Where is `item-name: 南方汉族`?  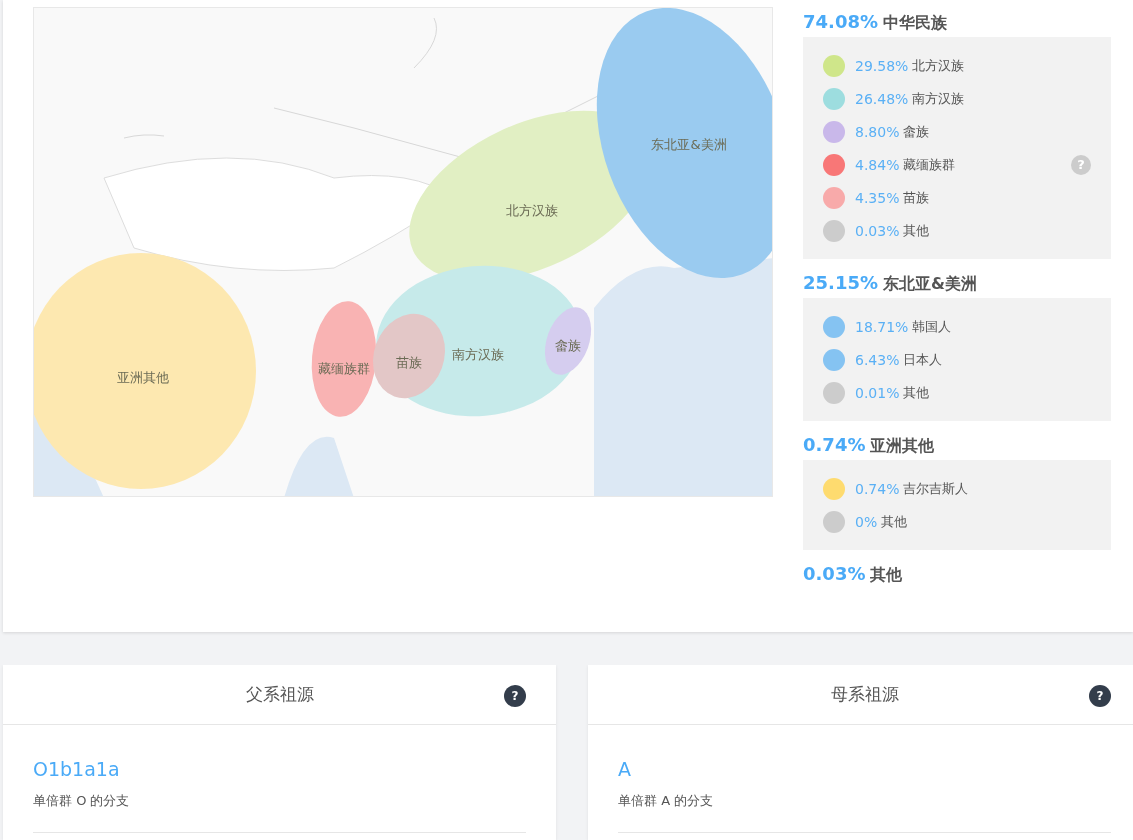 item-name: 南方汉族 is located at coordinates (938, 98).